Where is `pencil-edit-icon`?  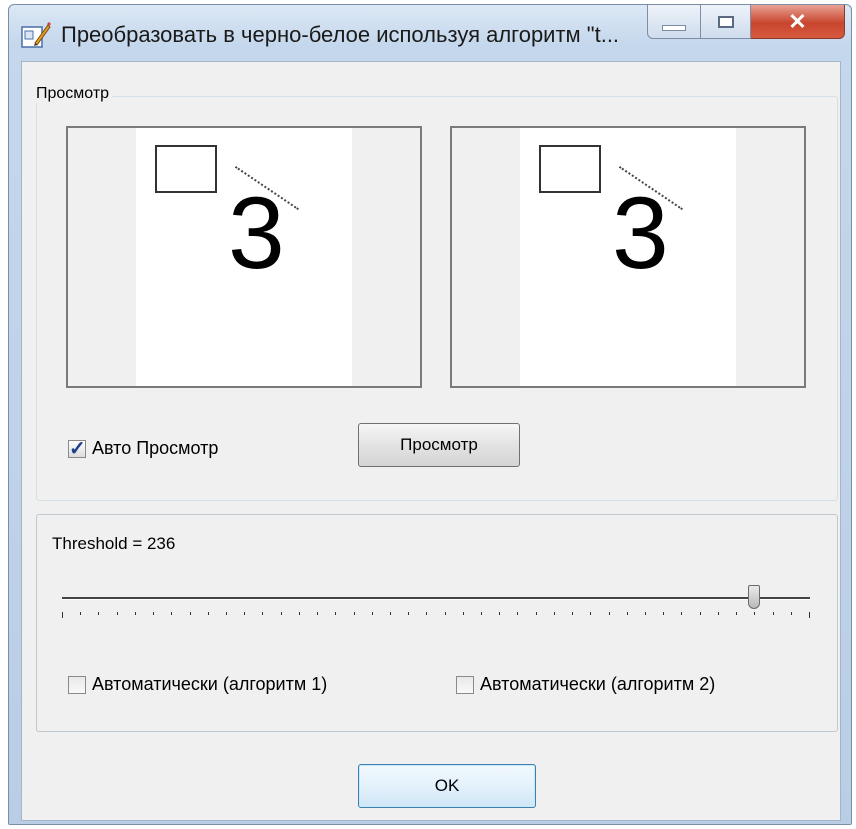
pencil-edit-icon is located at coordinates (36, 35).